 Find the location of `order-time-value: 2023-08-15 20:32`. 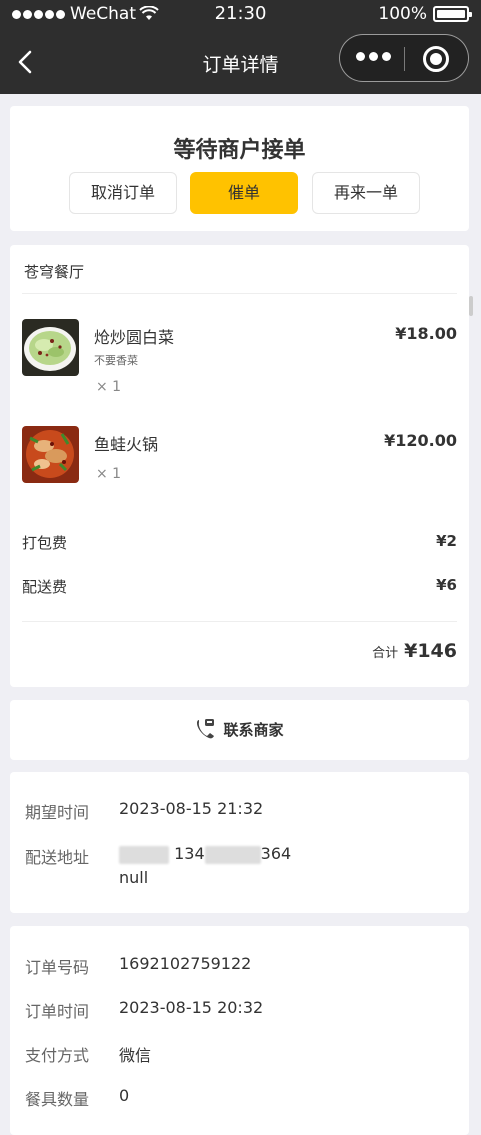

order-time-value: 2023-08-15 20:32 is located at coordinates (191, 1007).